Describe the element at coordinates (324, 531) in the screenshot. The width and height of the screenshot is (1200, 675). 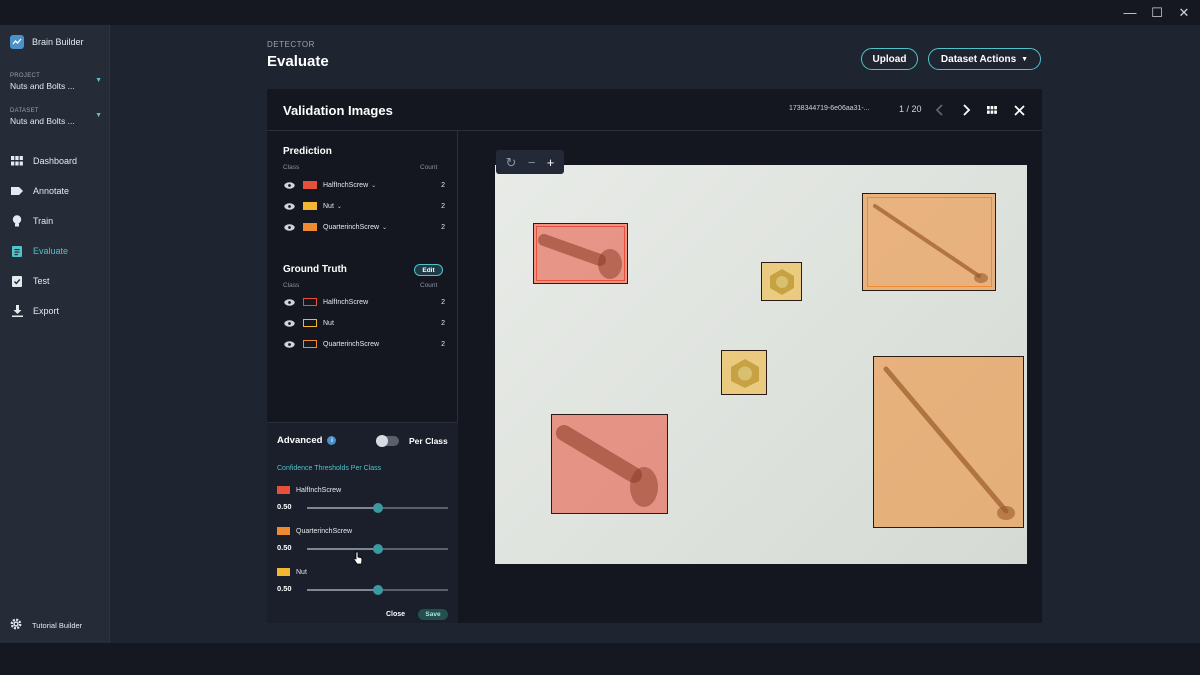
I see `threshold-class-label: QuarterinchScrew` at that location.